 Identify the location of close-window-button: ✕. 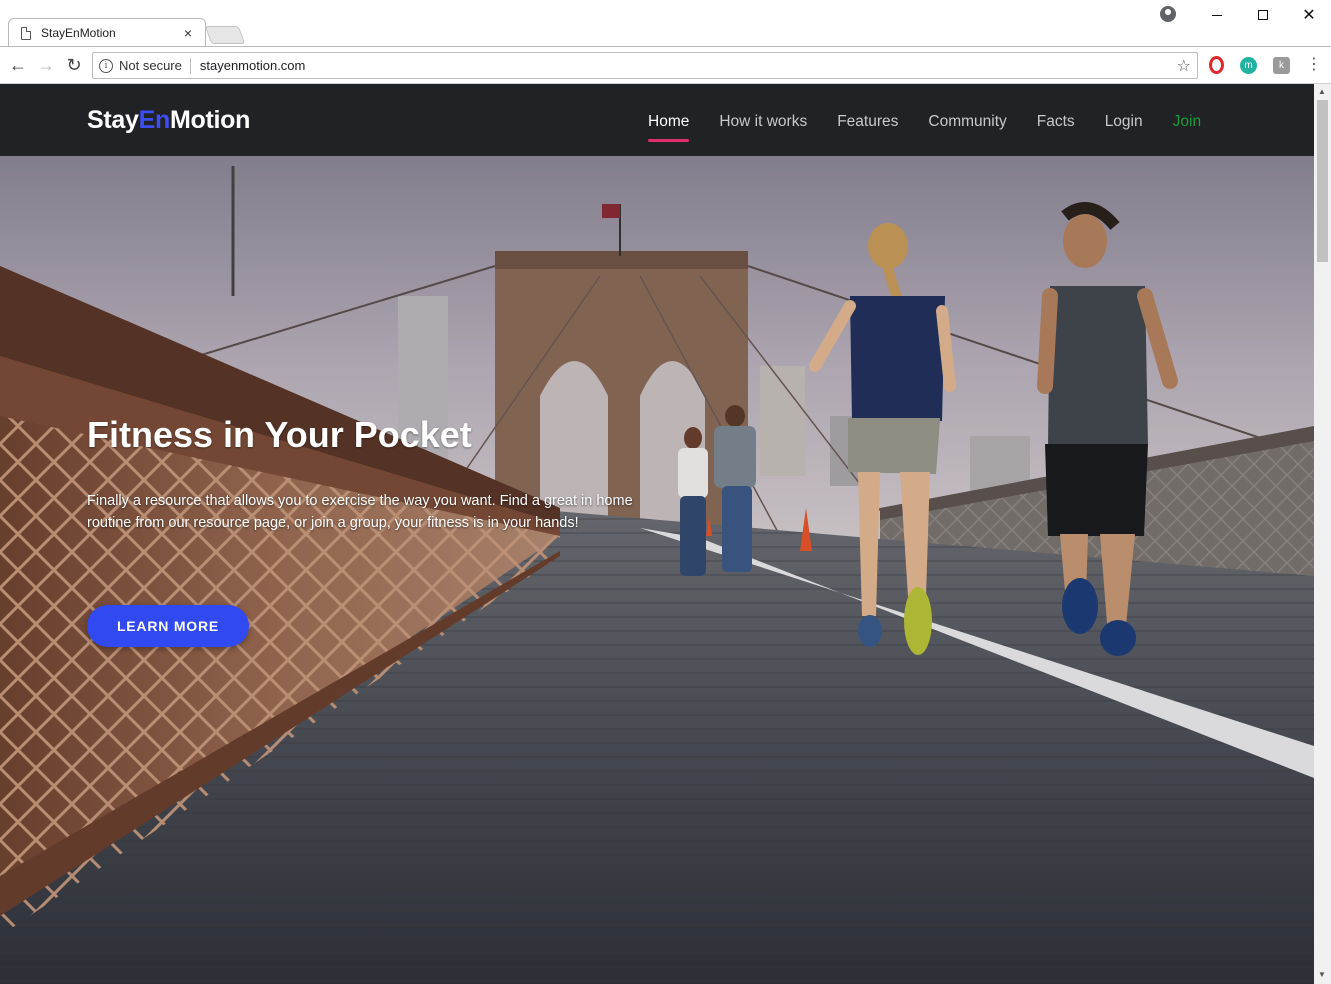
(1308, 15).